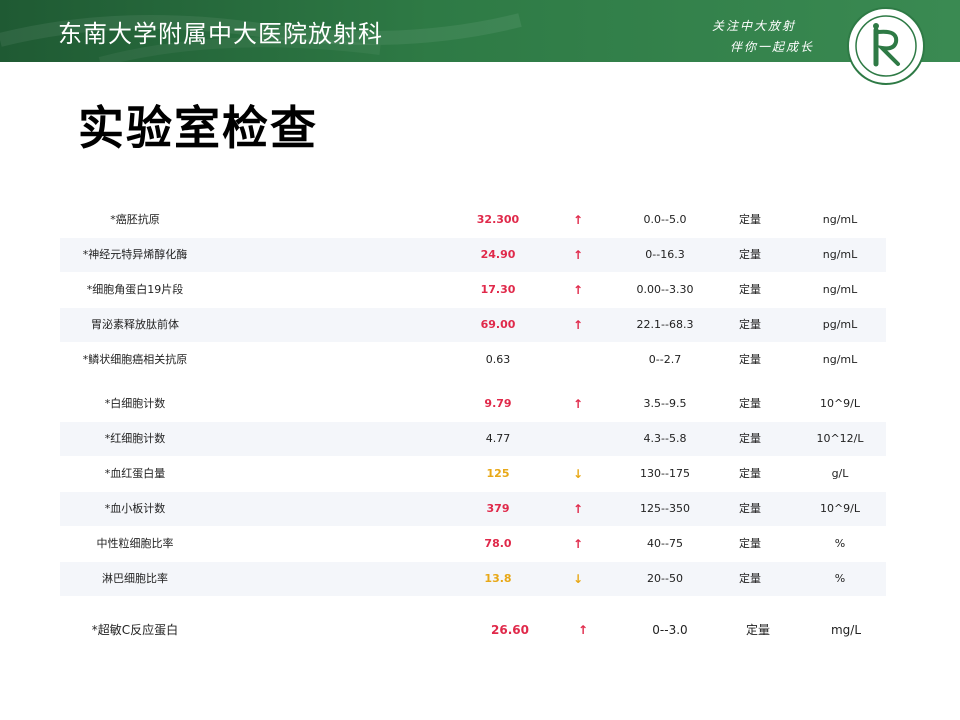  I want to click on lab-reference-range: 3.5--9.5, so click(665, 403).